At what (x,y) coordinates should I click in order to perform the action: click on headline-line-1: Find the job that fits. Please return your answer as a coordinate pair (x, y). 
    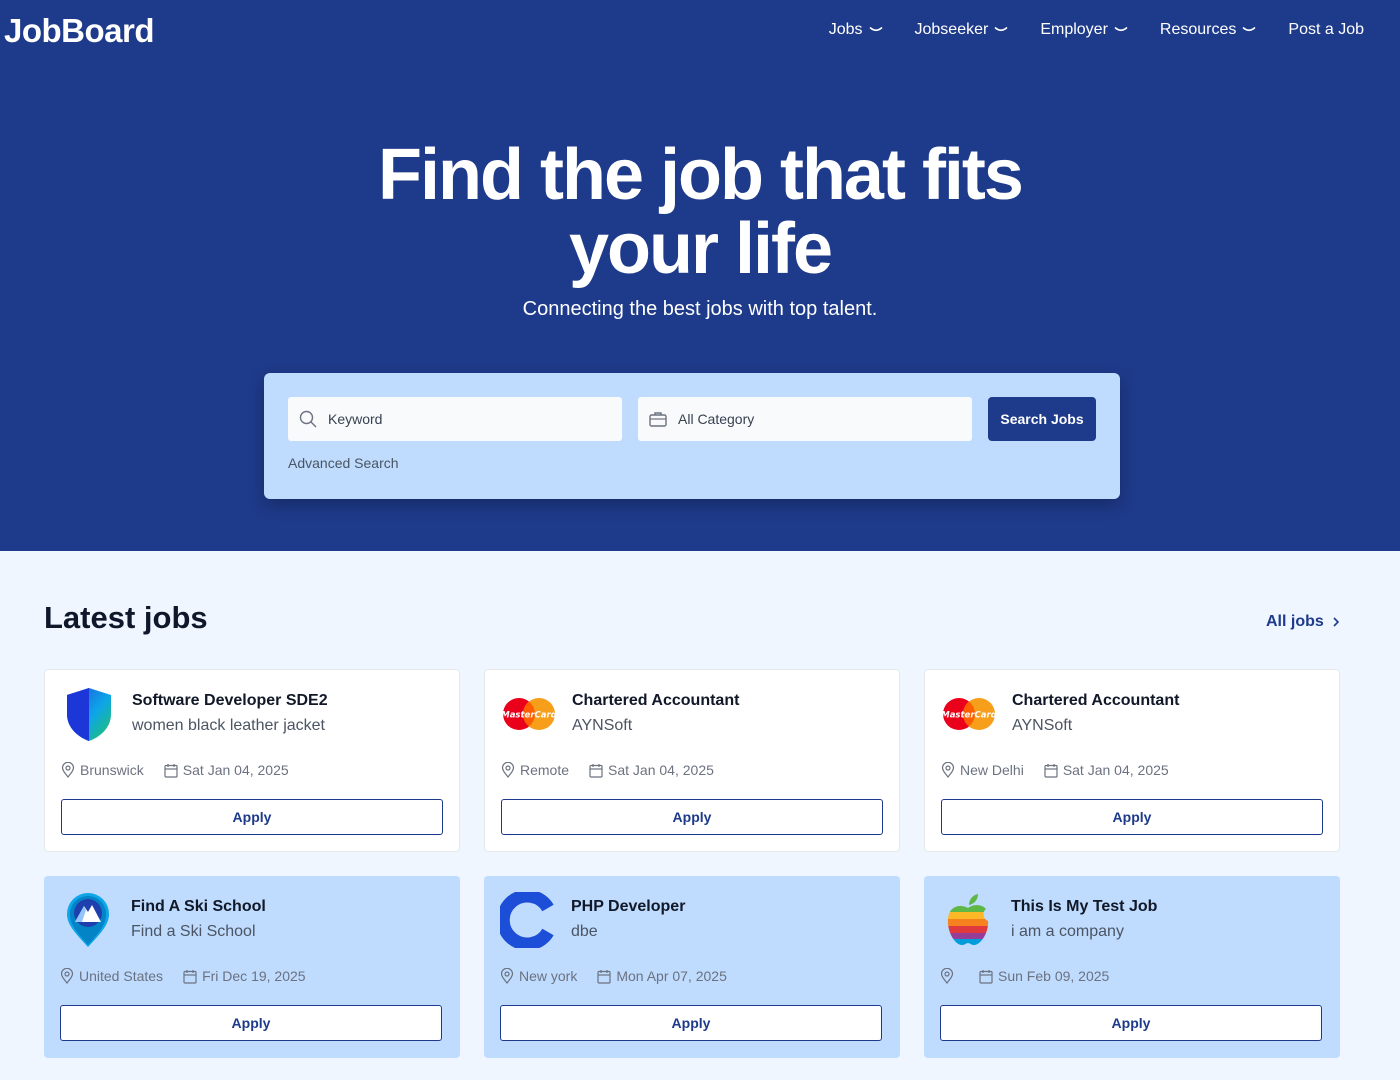
    Looking at the image, I should click on (701, 175).